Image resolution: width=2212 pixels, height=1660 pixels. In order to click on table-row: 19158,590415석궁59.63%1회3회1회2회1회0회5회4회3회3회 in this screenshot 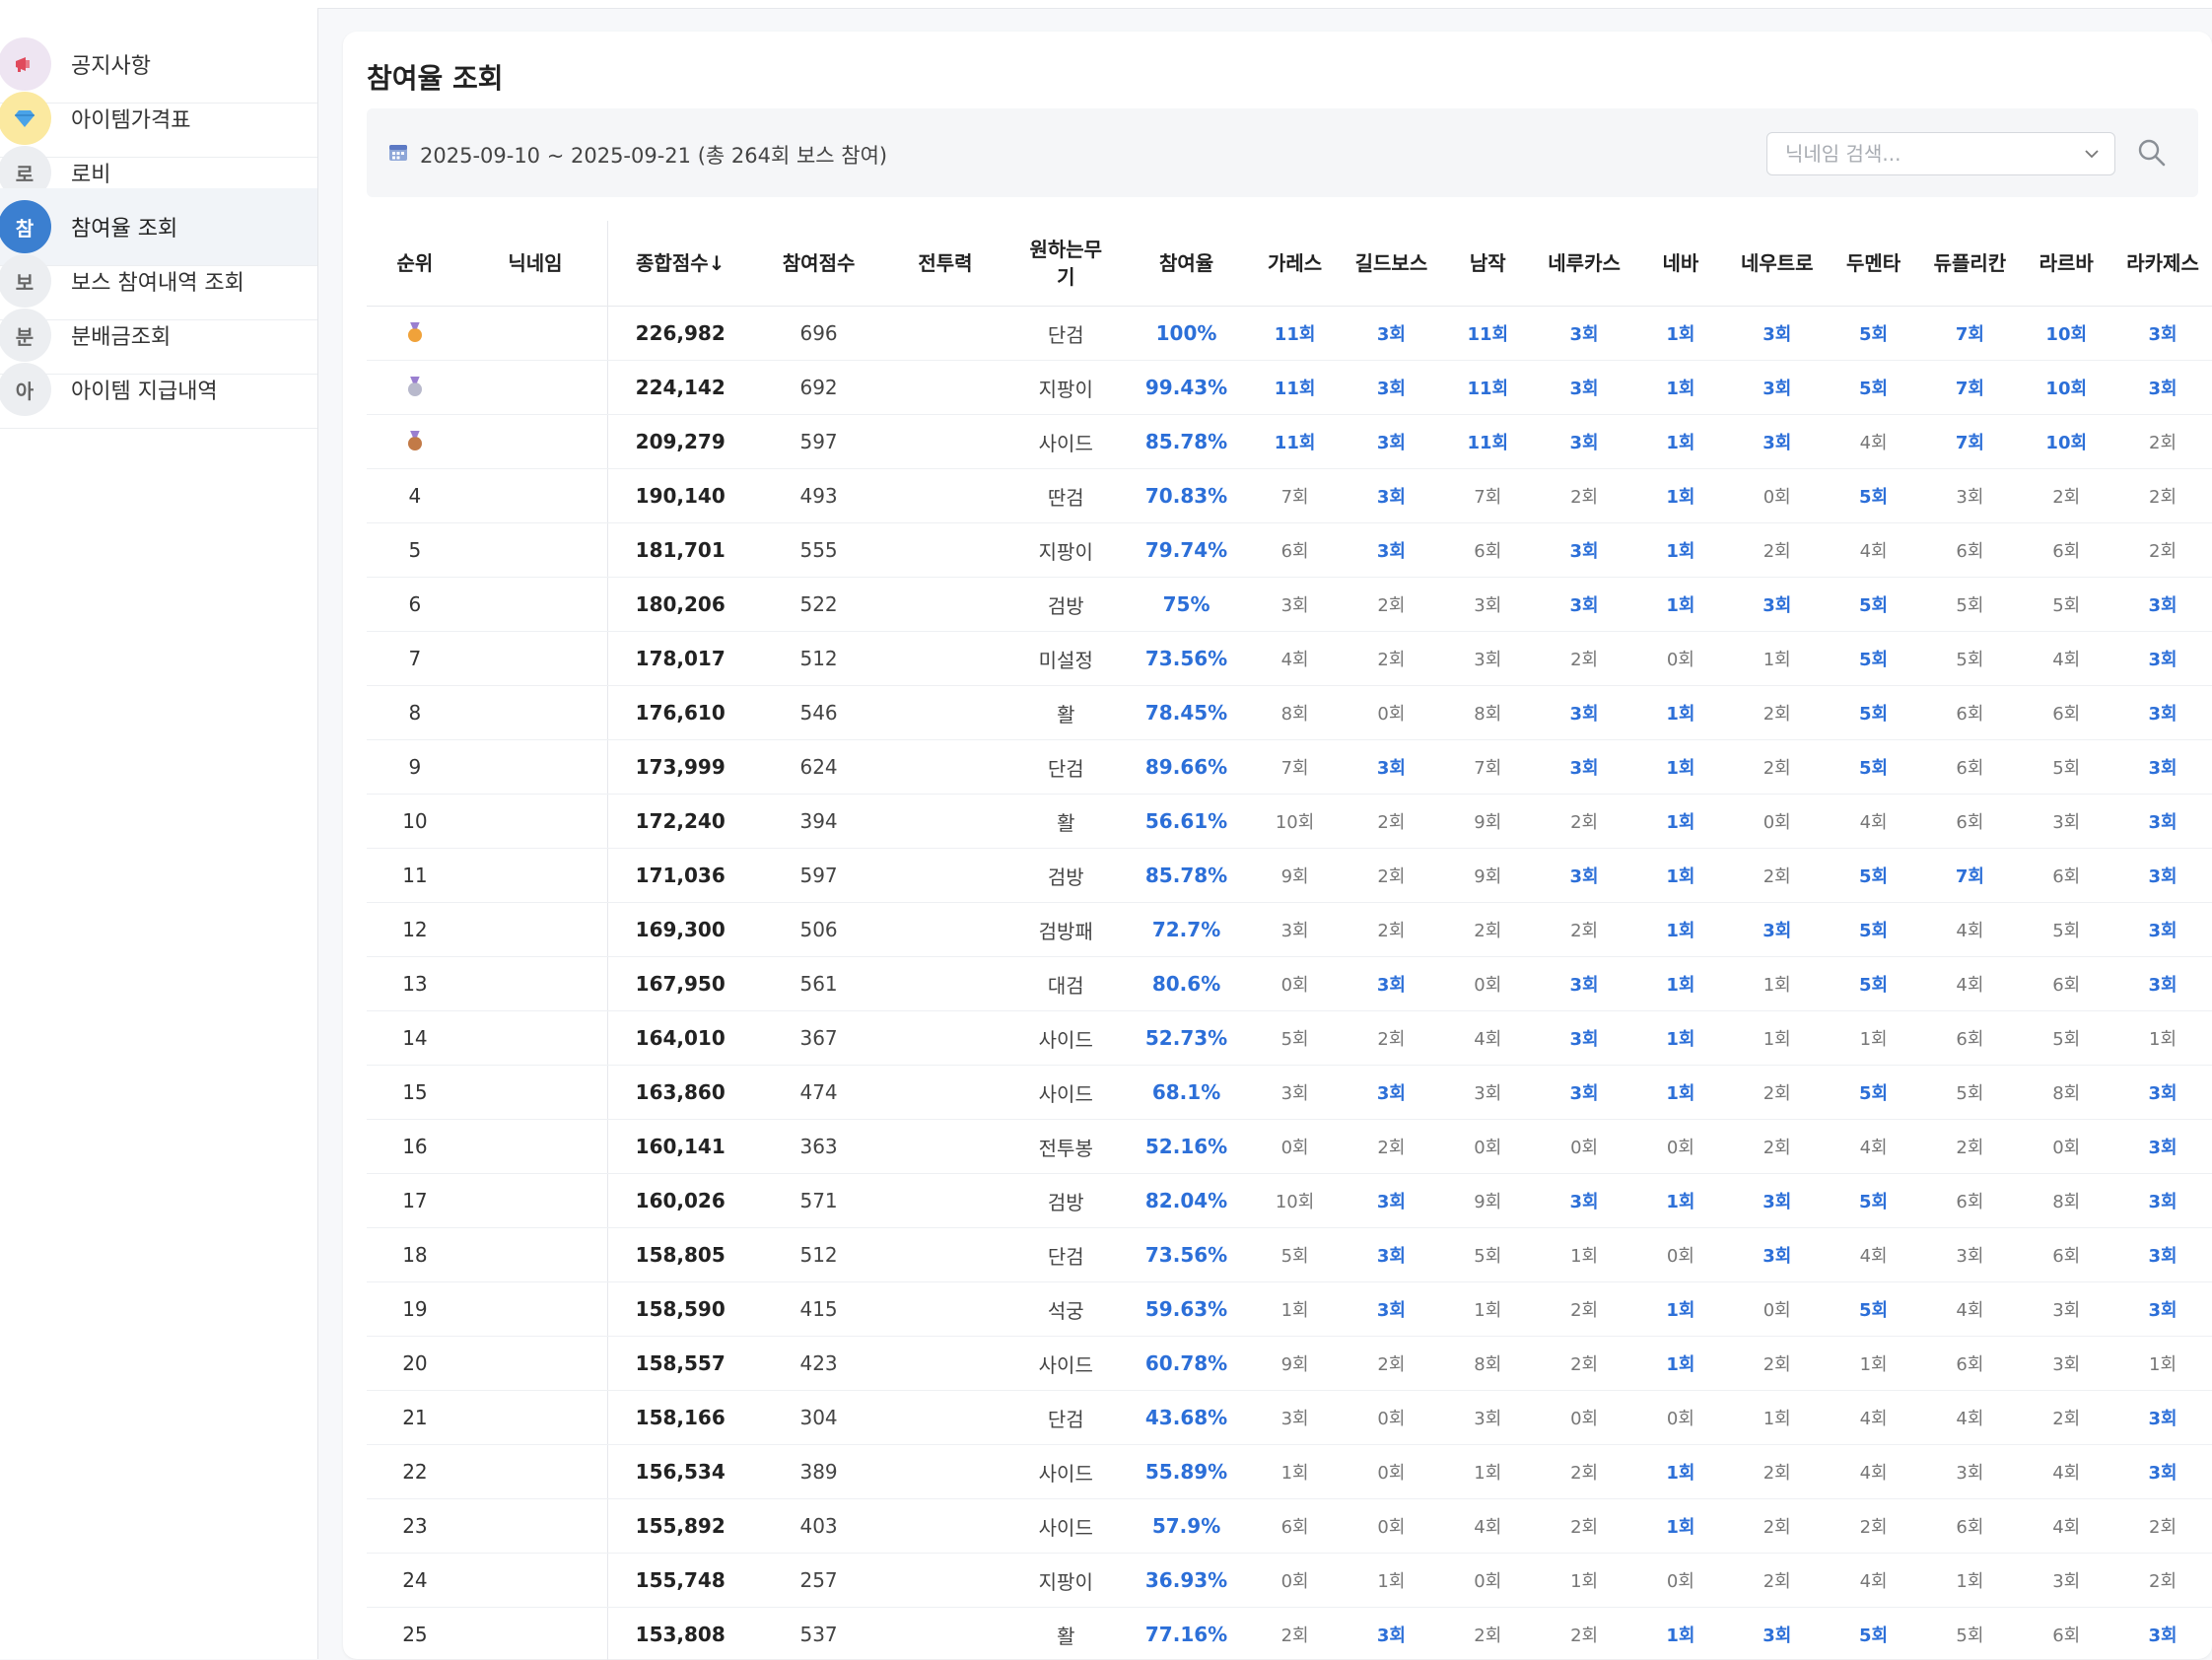, I will do `click(1290, 1309)`.